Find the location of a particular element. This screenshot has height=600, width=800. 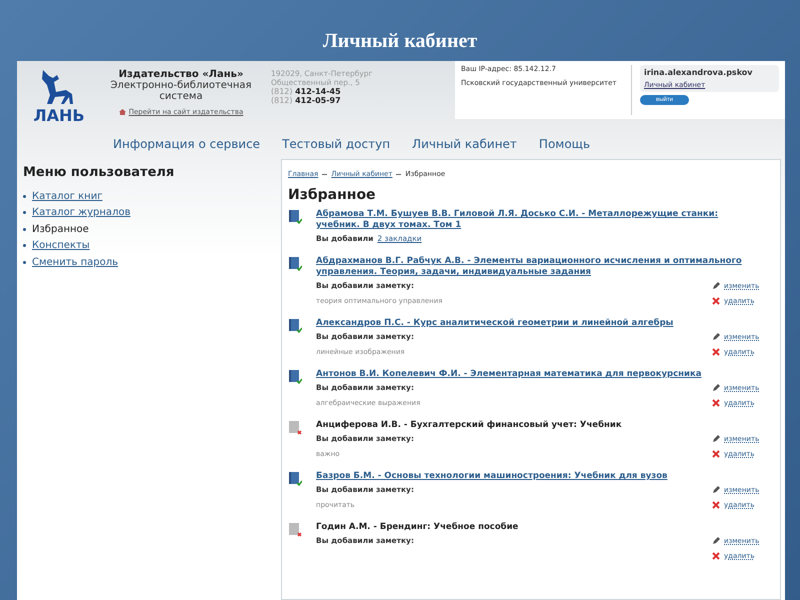

menu-item: Избранное is located at coordinates (60, 229).